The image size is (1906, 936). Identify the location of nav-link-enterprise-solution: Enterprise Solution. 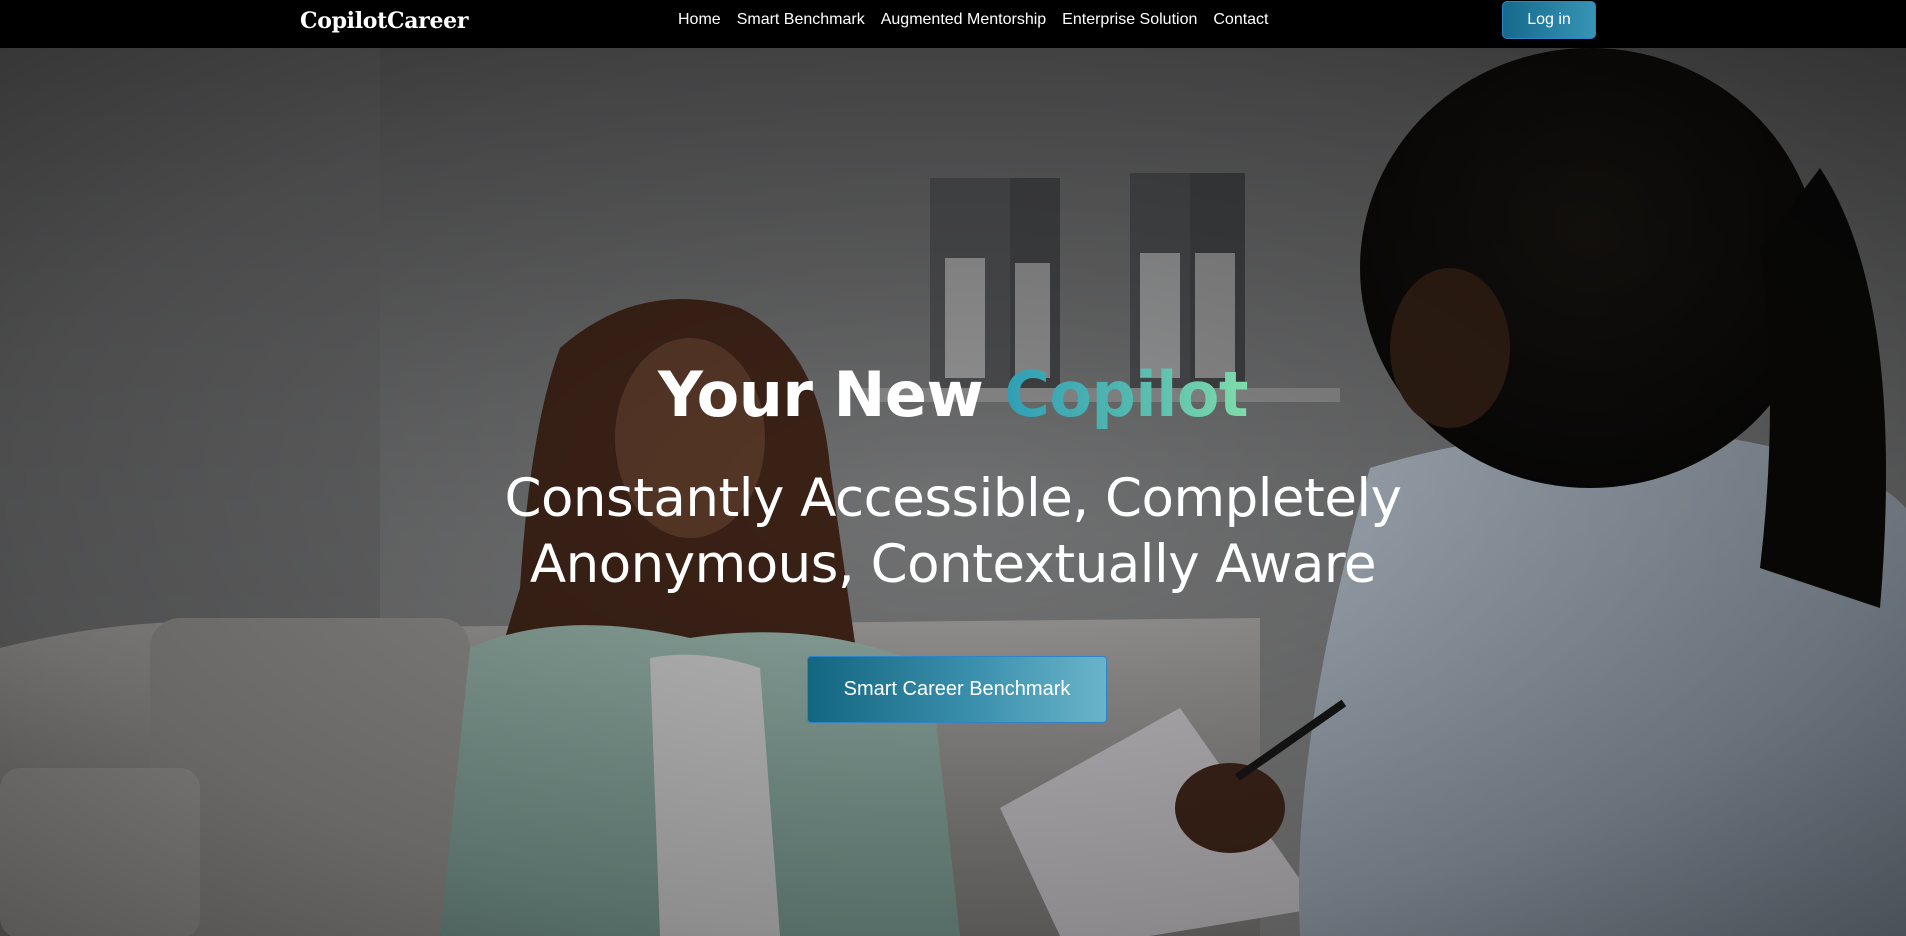
(1129, 20).